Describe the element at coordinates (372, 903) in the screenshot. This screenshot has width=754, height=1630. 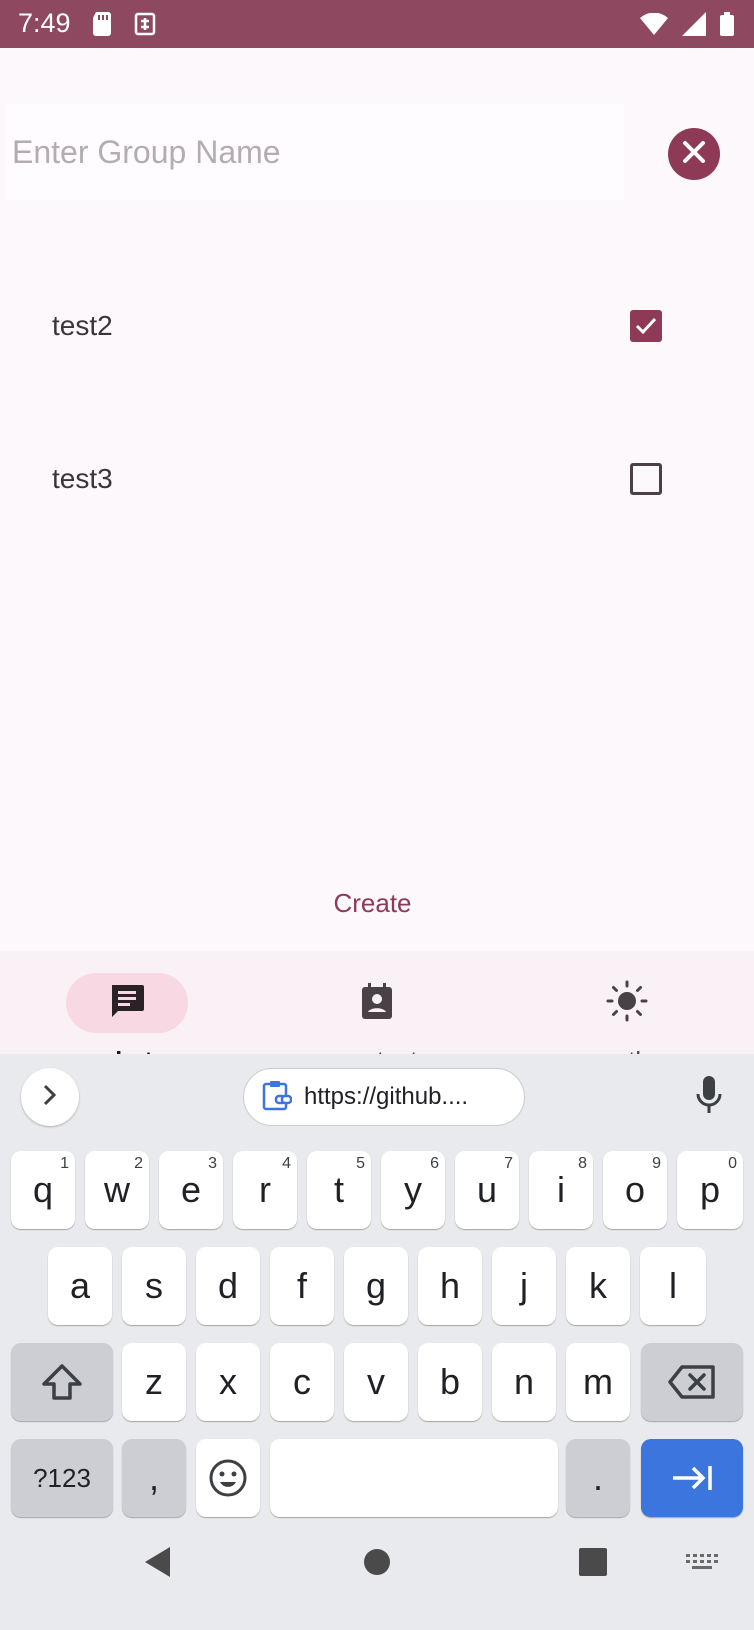
I see `create-button: Create` at that location.